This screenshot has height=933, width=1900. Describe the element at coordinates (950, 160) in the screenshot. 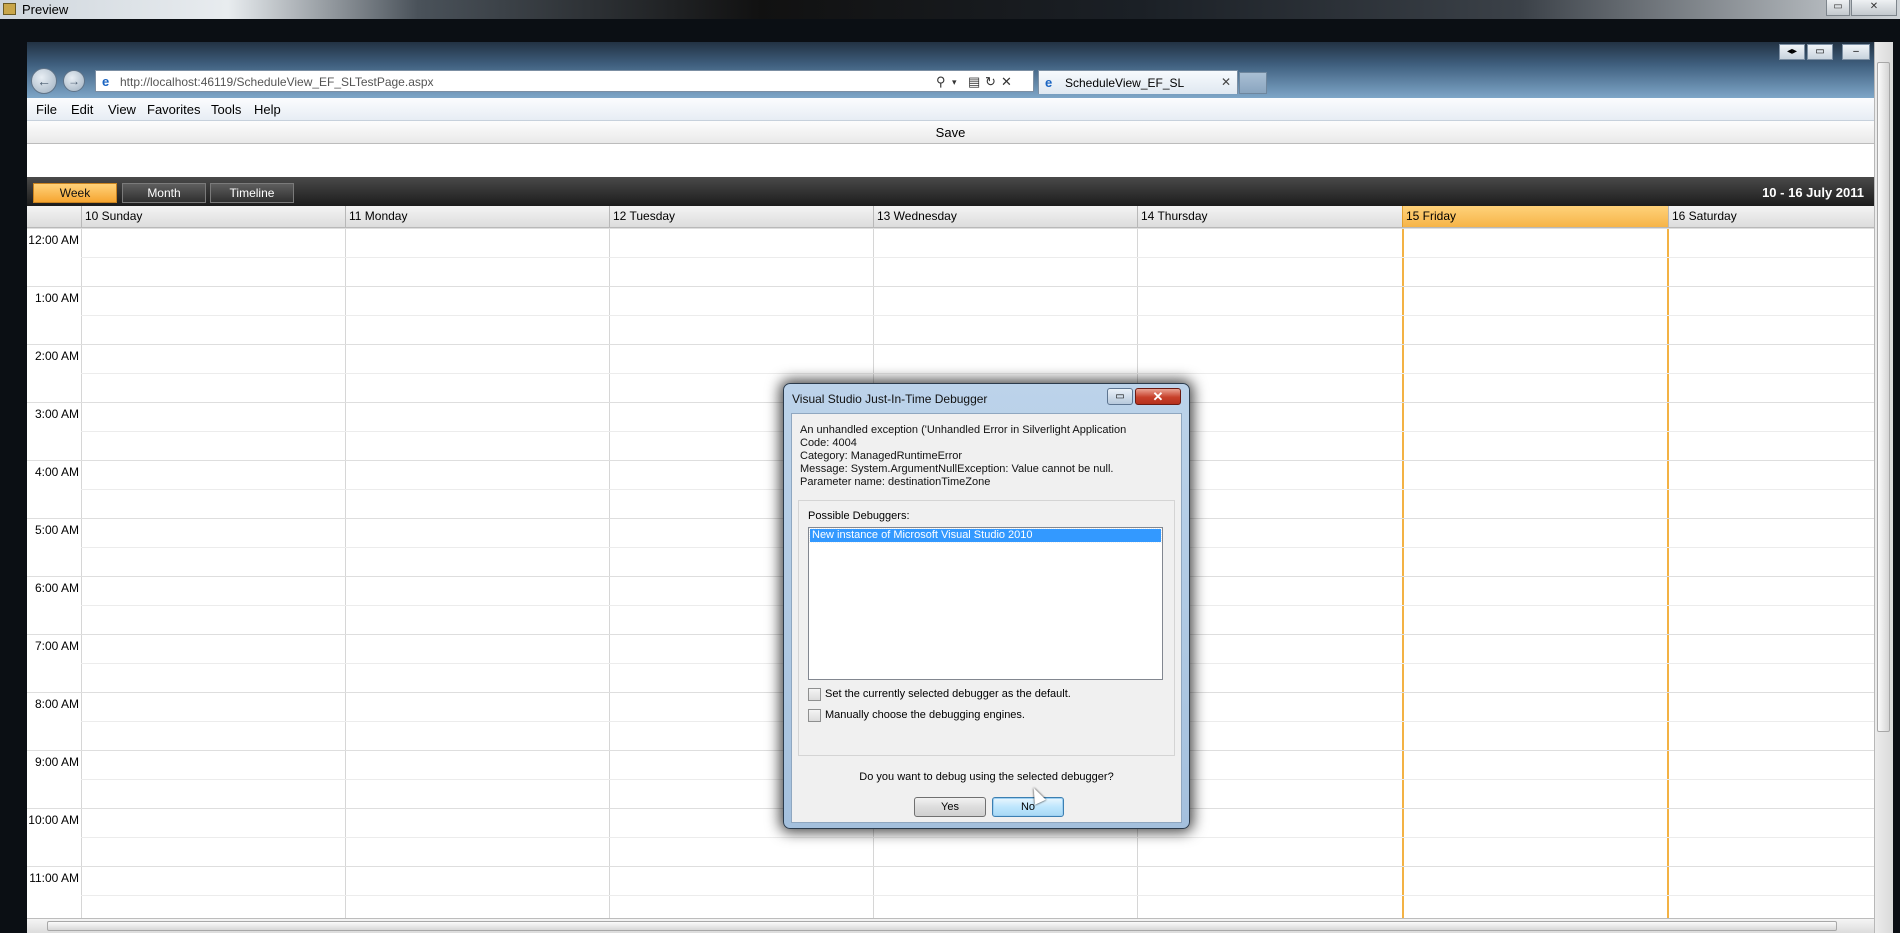

I see `header-spacer` at that location.